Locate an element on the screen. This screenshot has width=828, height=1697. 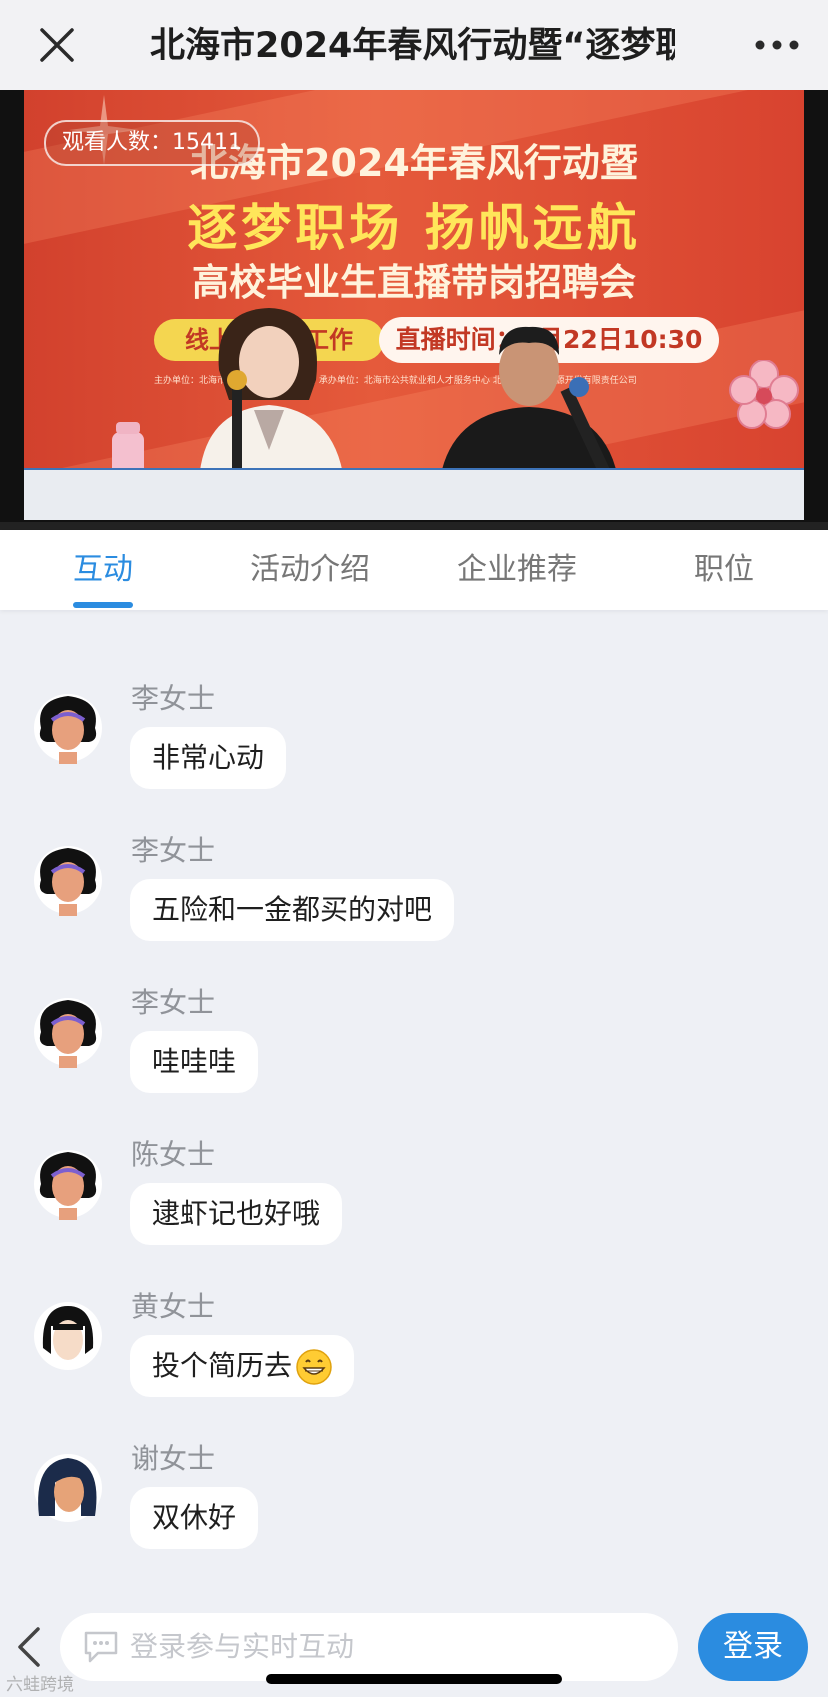
message-text: 非常心动 is located at coordinates (208, 757).